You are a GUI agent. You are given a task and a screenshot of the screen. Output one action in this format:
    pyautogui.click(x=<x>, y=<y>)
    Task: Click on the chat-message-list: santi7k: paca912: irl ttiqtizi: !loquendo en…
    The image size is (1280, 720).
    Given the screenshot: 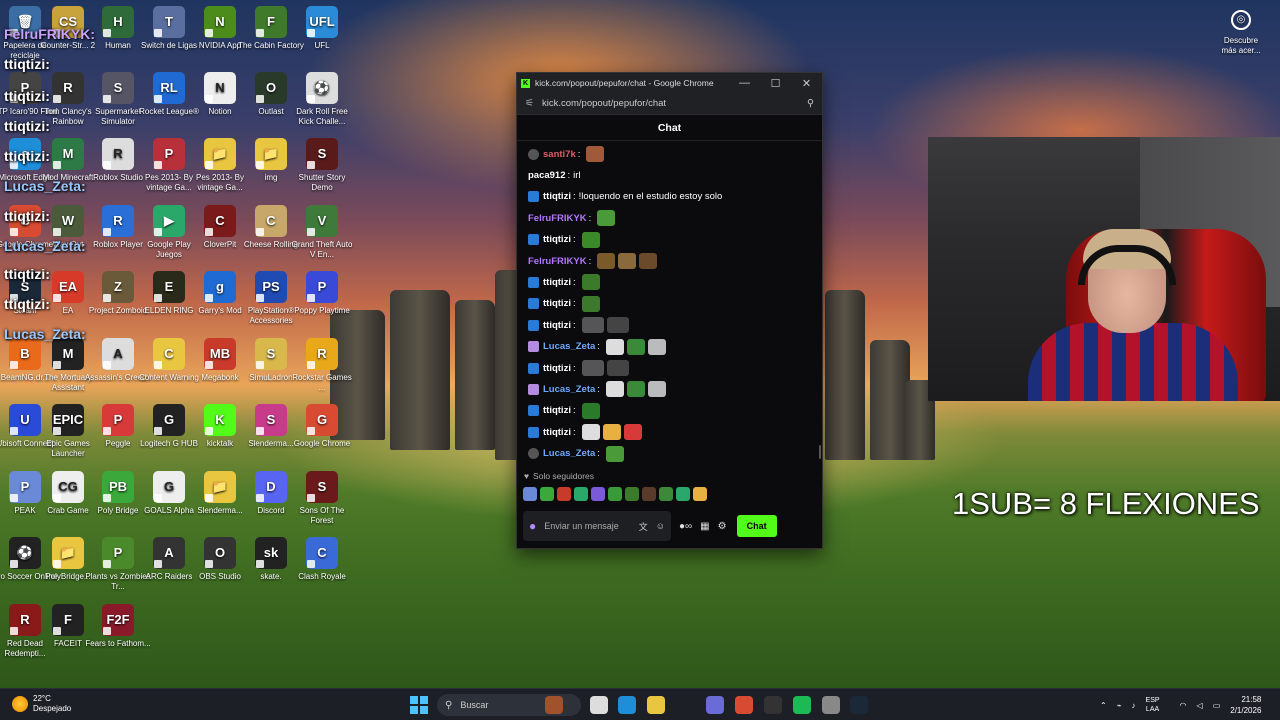 What is the action you would take?
    pyautogui.click(x=669, y=303)
    